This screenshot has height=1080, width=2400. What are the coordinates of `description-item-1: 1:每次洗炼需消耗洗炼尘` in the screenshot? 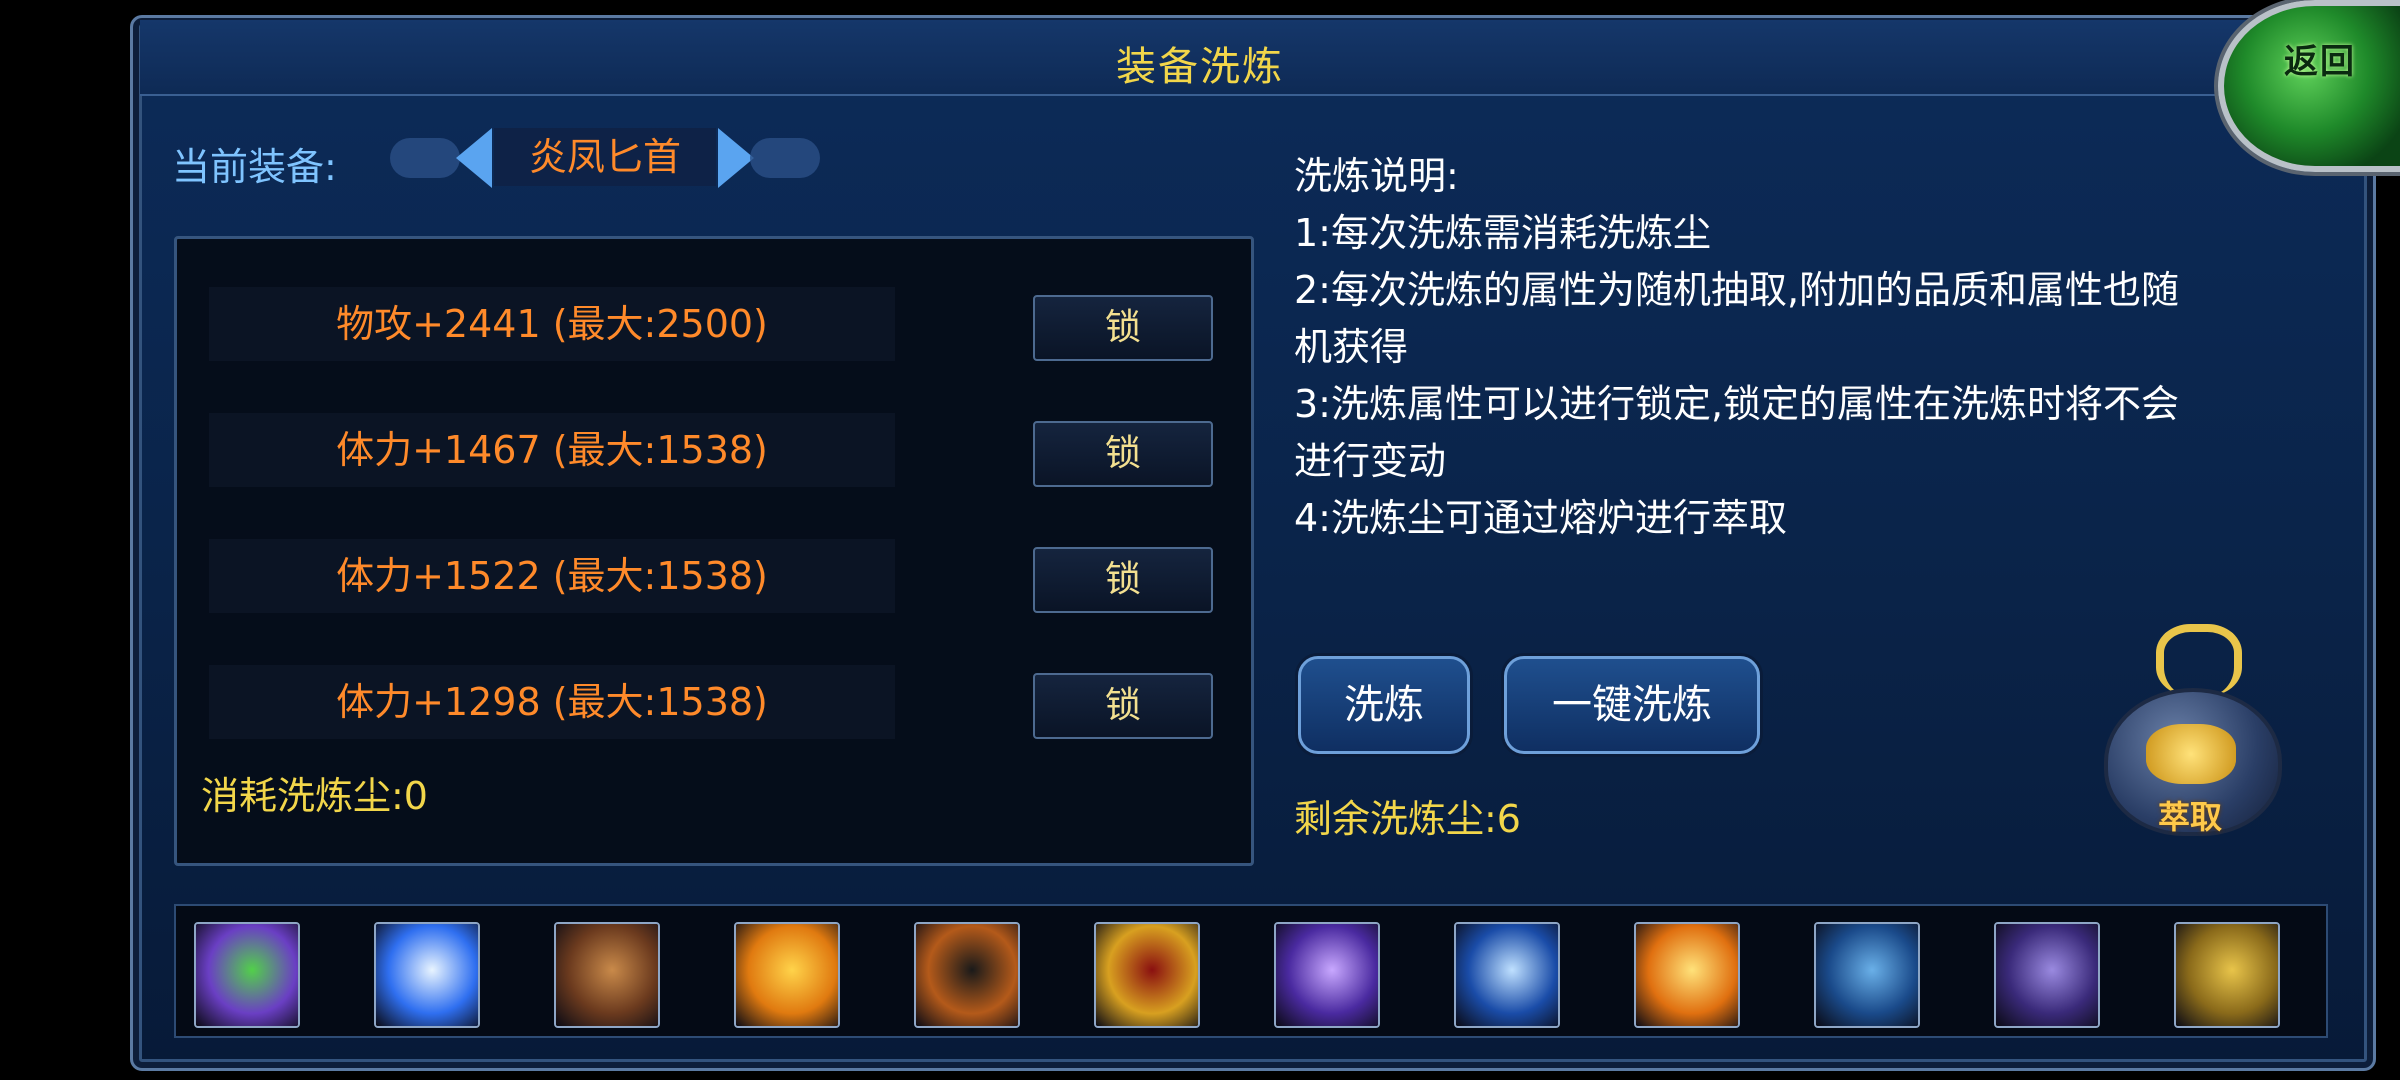 It's located at (1502, 233).